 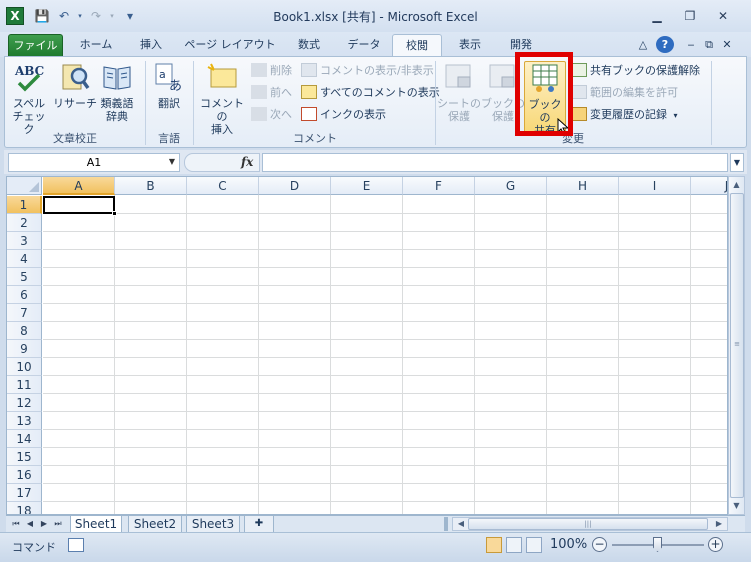 What do you see at coordinates (736, 185) in the screenshot?
I see `scroll-up-icon: ▲` at bounding box center [736, 185].